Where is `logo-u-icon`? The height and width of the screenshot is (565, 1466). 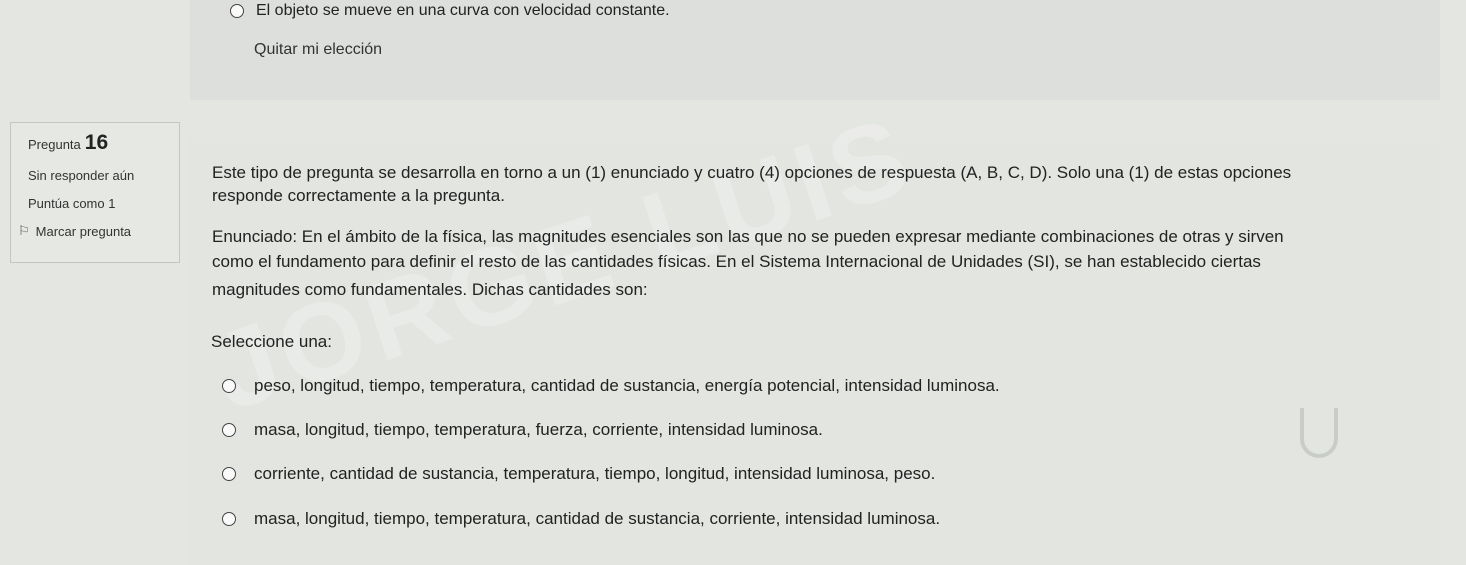 logo-u-icon is located at coordinates (1319, 433).